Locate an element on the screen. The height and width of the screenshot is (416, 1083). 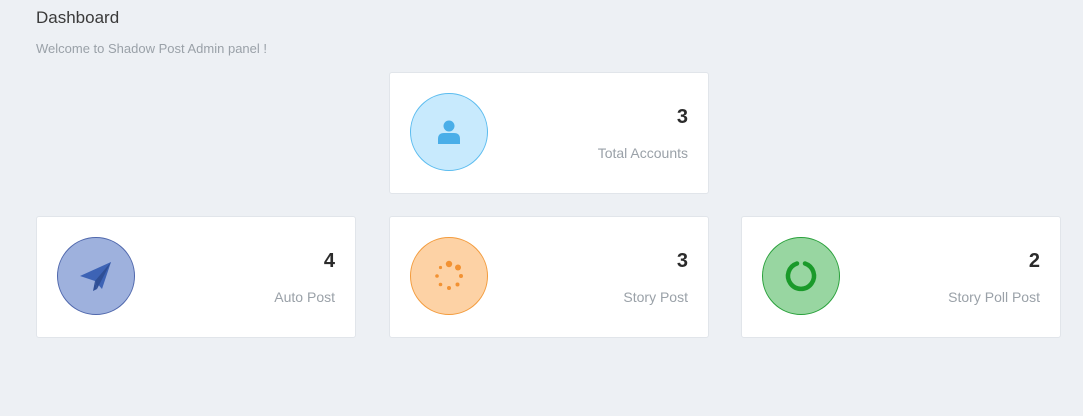
auto-post-card: 4 Auto Post is located at coordinates (196, 277).